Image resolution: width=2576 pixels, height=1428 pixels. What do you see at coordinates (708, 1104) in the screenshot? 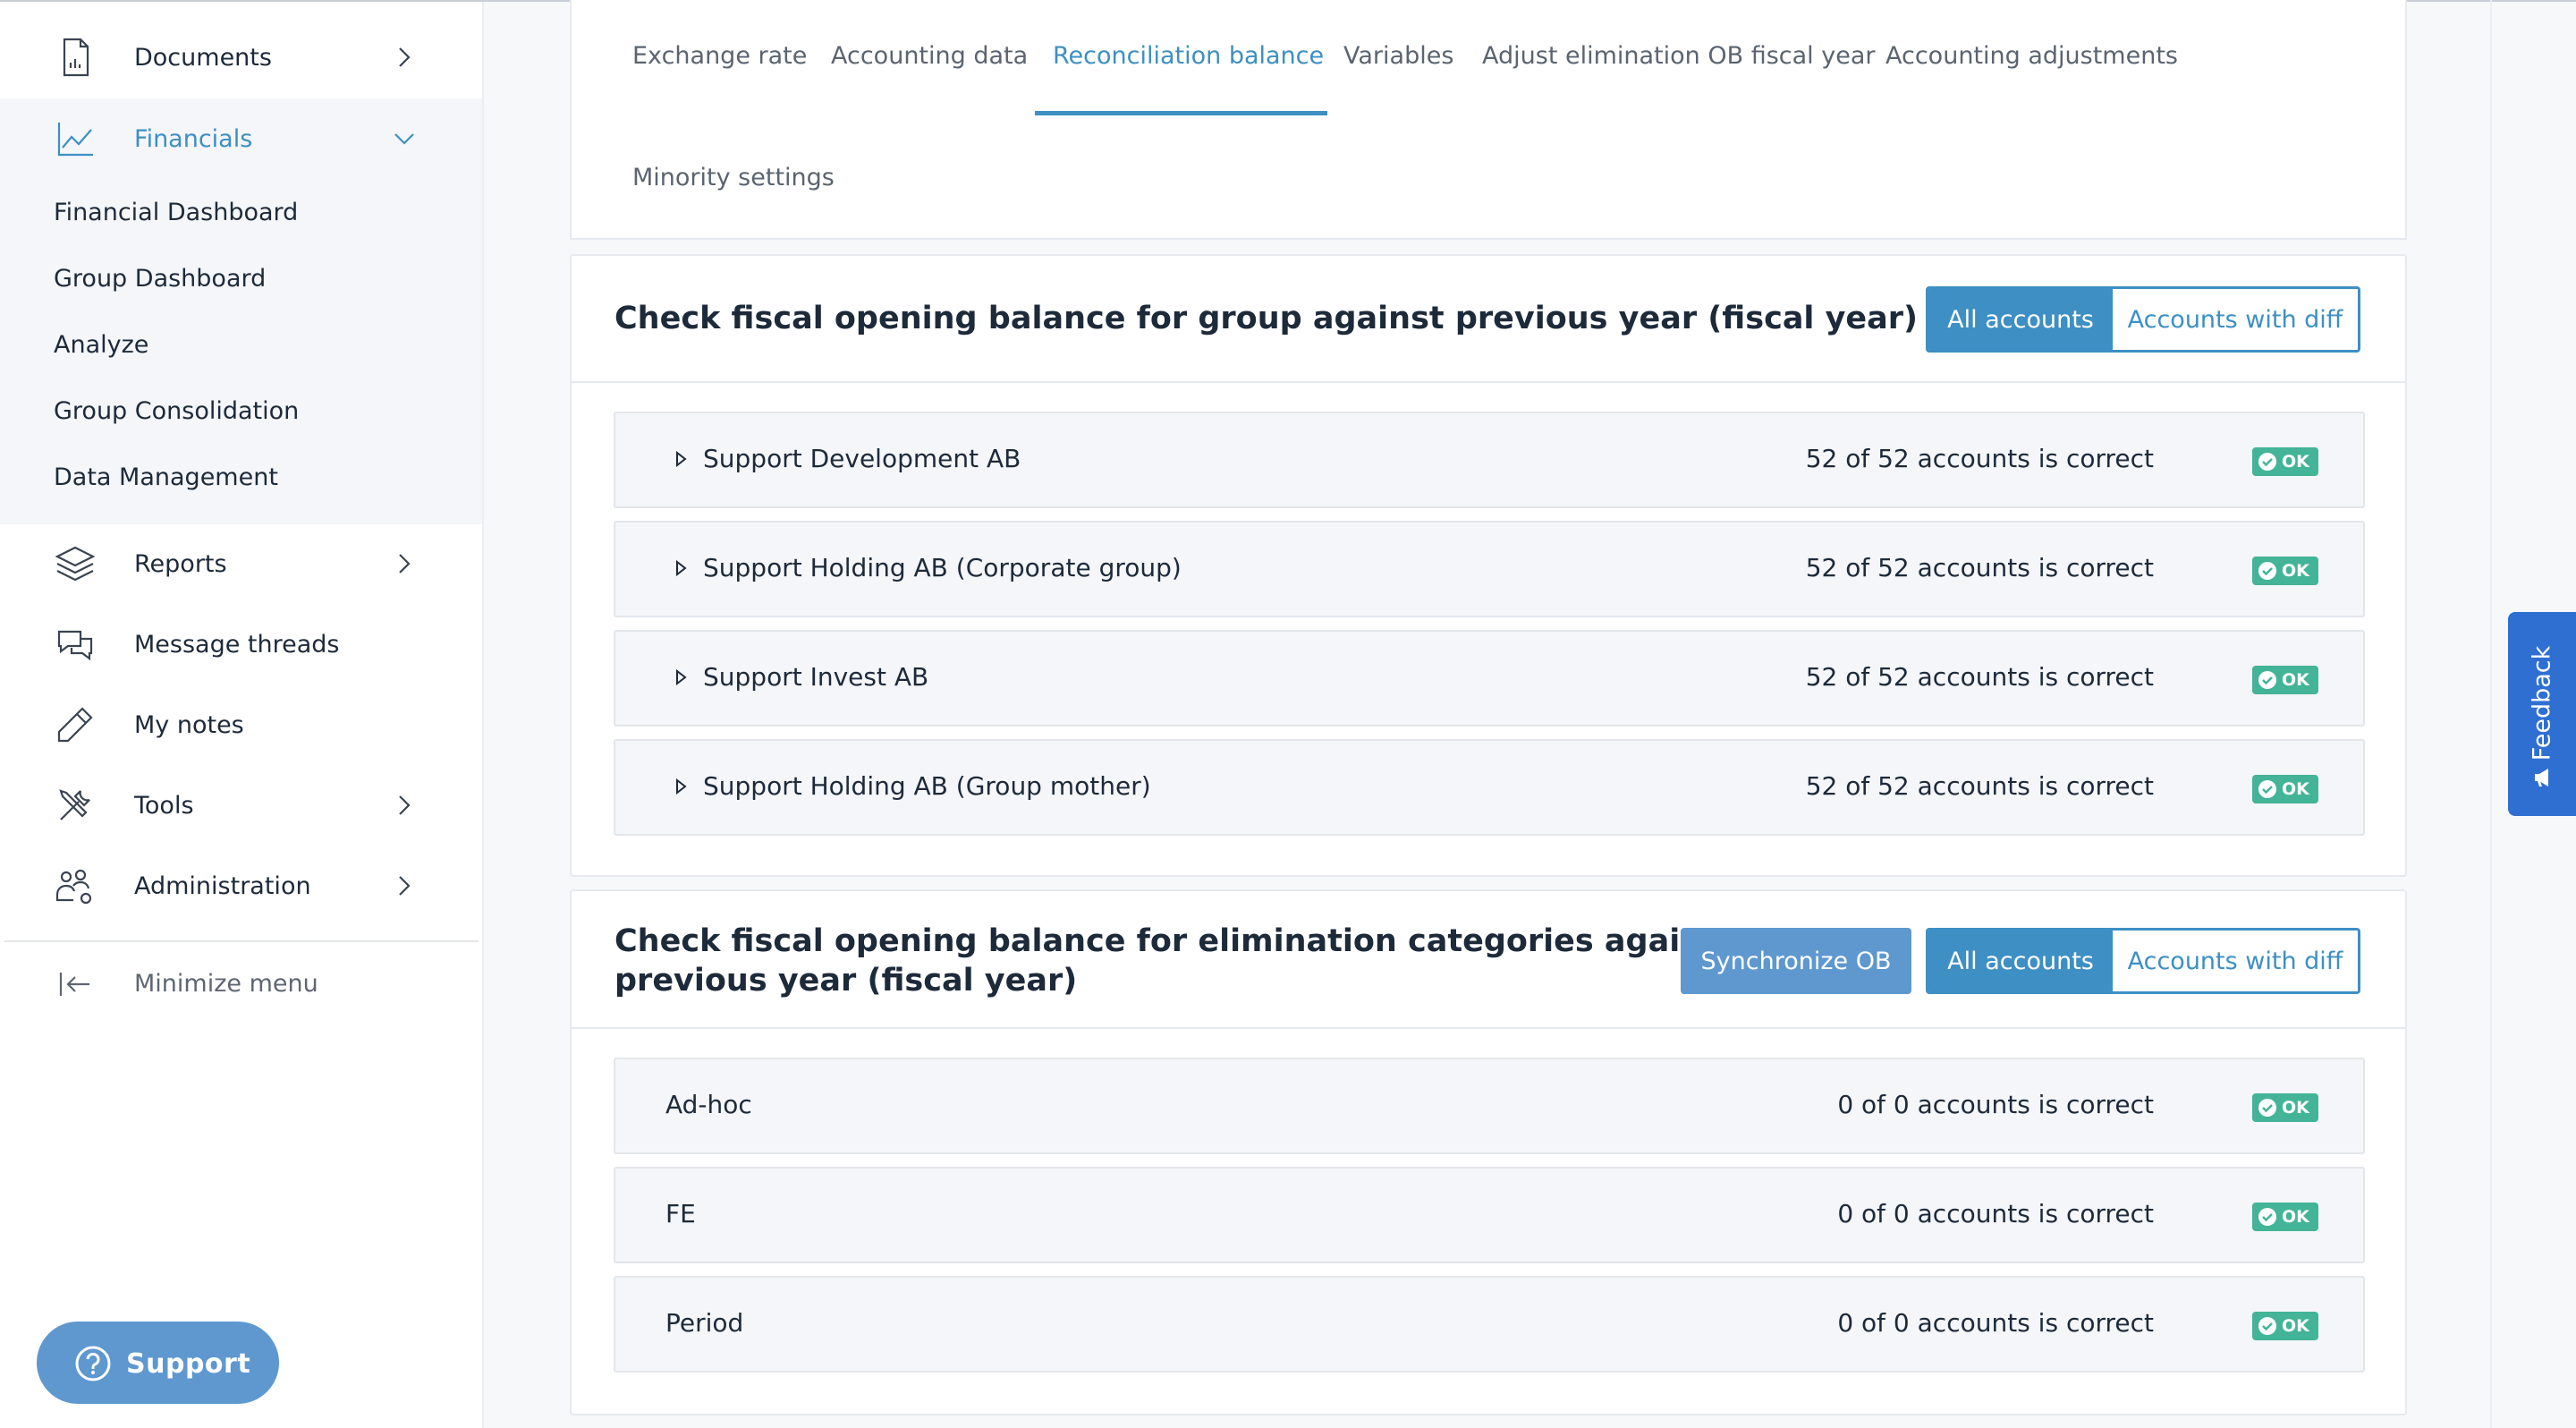
I see `category-name: Ad-hoc` at bounding box center [708, 1104].